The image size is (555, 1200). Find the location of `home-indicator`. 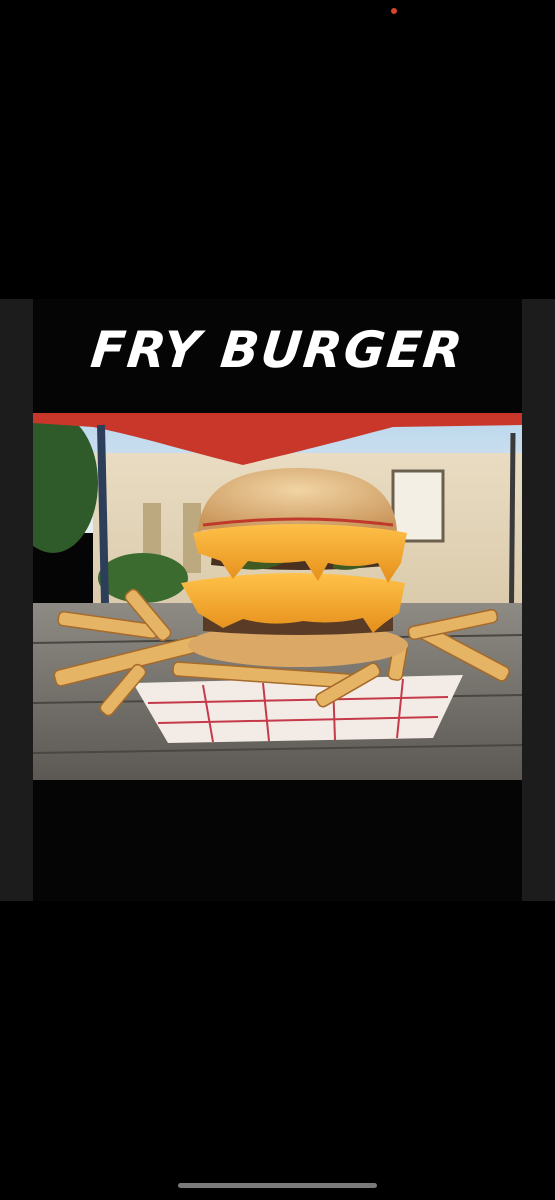

home-indicator is located at coordinates (277, 1185).